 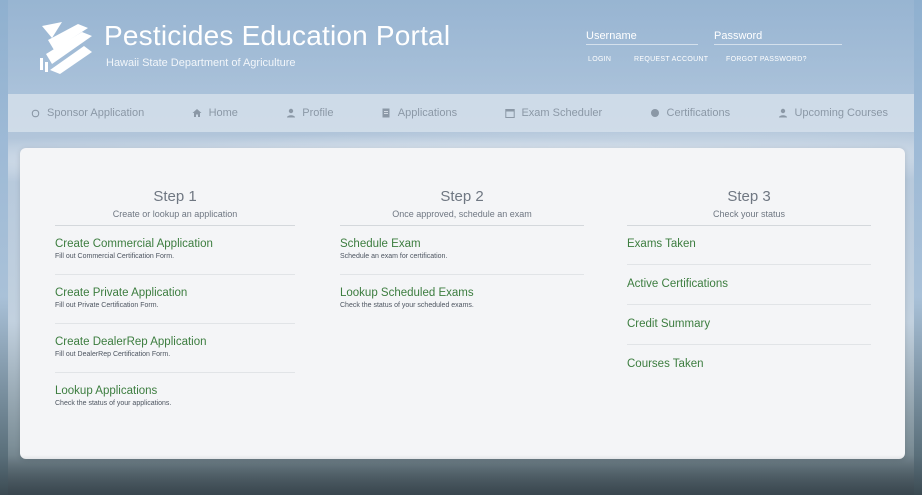 I want to click on link-title: Lookup Scheduled Exams, so click(x=407, y=293).